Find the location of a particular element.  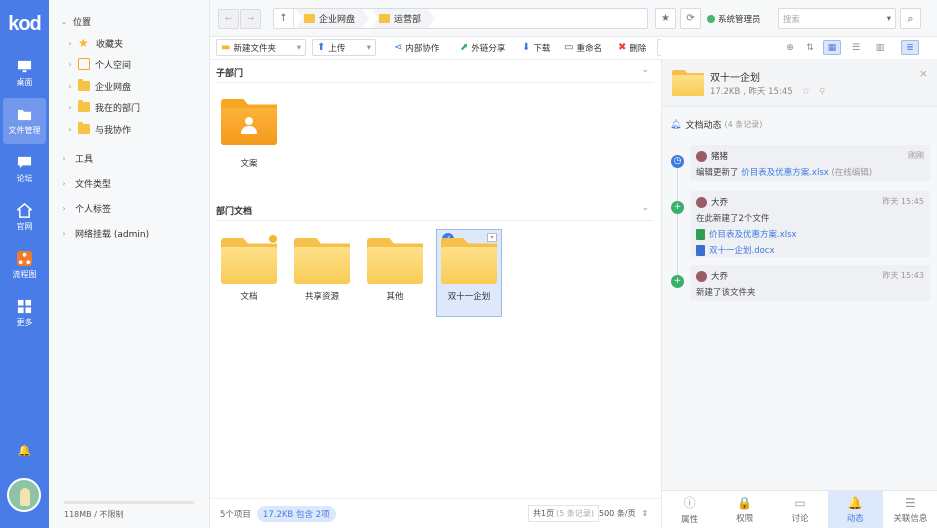

tab-permissions: 🔒 权限 is located at coordinates (744, 509).